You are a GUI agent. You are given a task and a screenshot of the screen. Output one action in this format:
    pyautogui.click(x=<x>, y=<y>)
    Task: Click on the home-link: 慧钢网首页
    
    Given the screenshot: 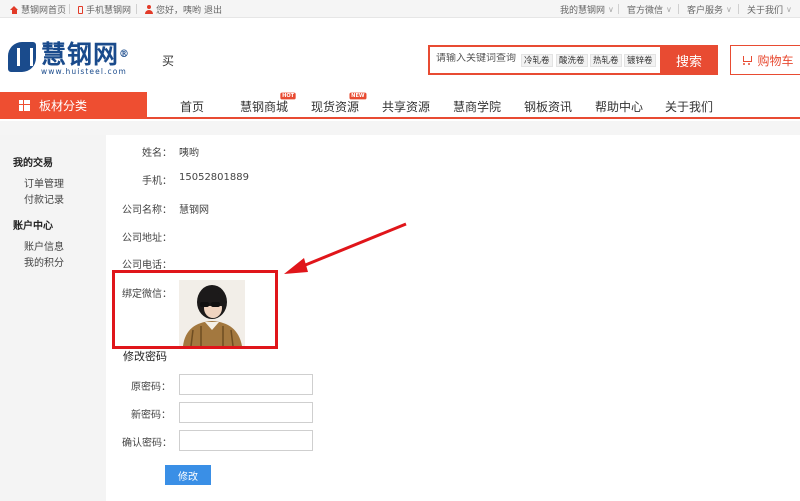 What is the action you would take?
    pyautogui.click(x=38, y=9)
    